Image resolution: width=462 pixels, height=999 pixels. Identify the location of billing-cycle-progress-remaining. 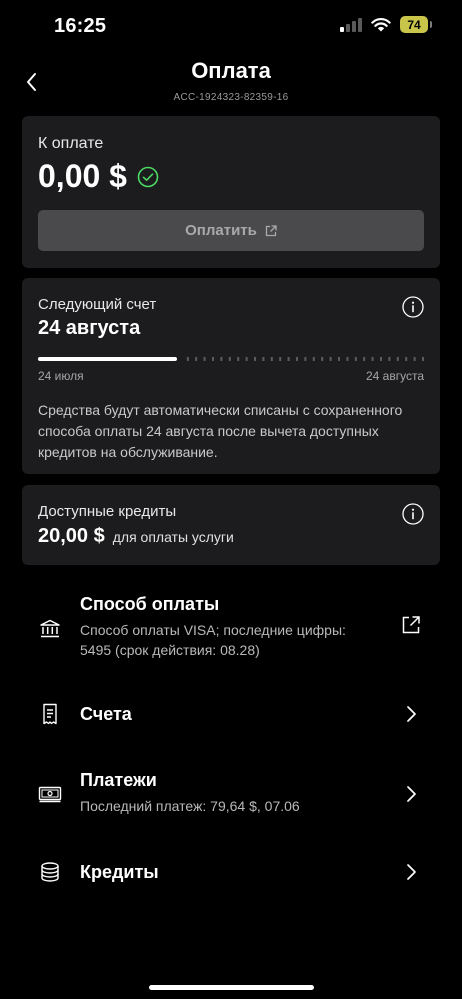
(305, 359).